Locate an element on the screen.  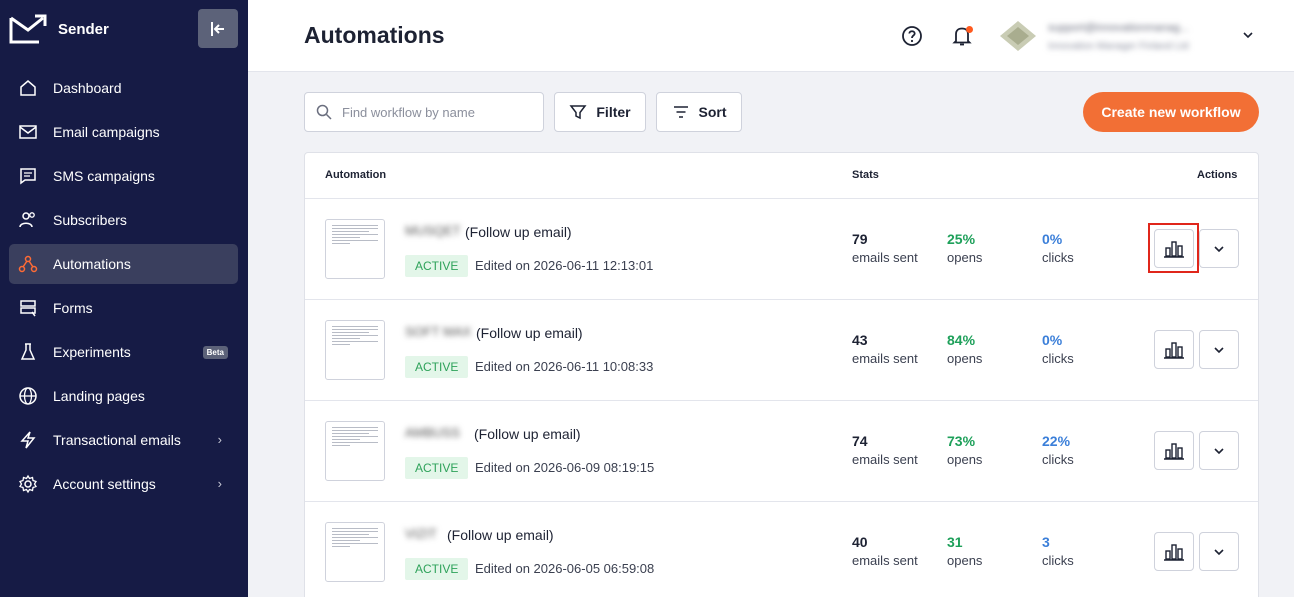
users-icon is located at coordinates (28, 220).